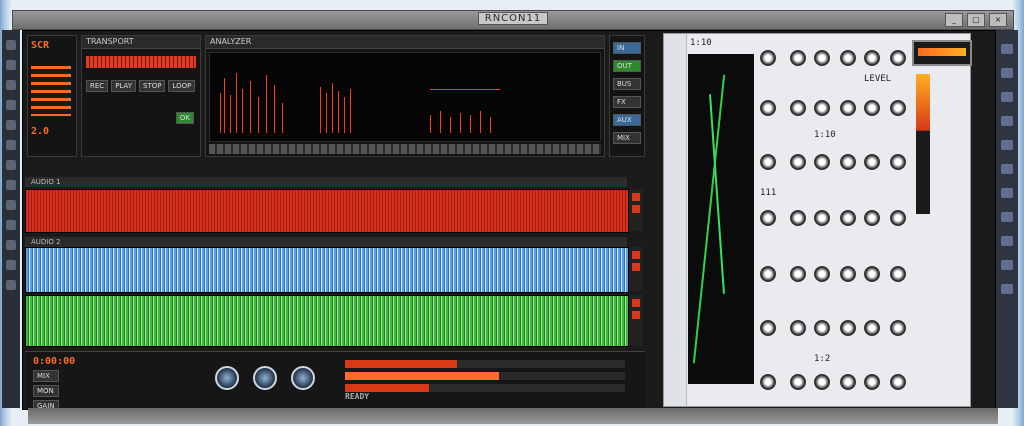  Describe the element at coordinates (141, 42) in the screenshot. I see `transport-title: TRANSPORT` at that location.